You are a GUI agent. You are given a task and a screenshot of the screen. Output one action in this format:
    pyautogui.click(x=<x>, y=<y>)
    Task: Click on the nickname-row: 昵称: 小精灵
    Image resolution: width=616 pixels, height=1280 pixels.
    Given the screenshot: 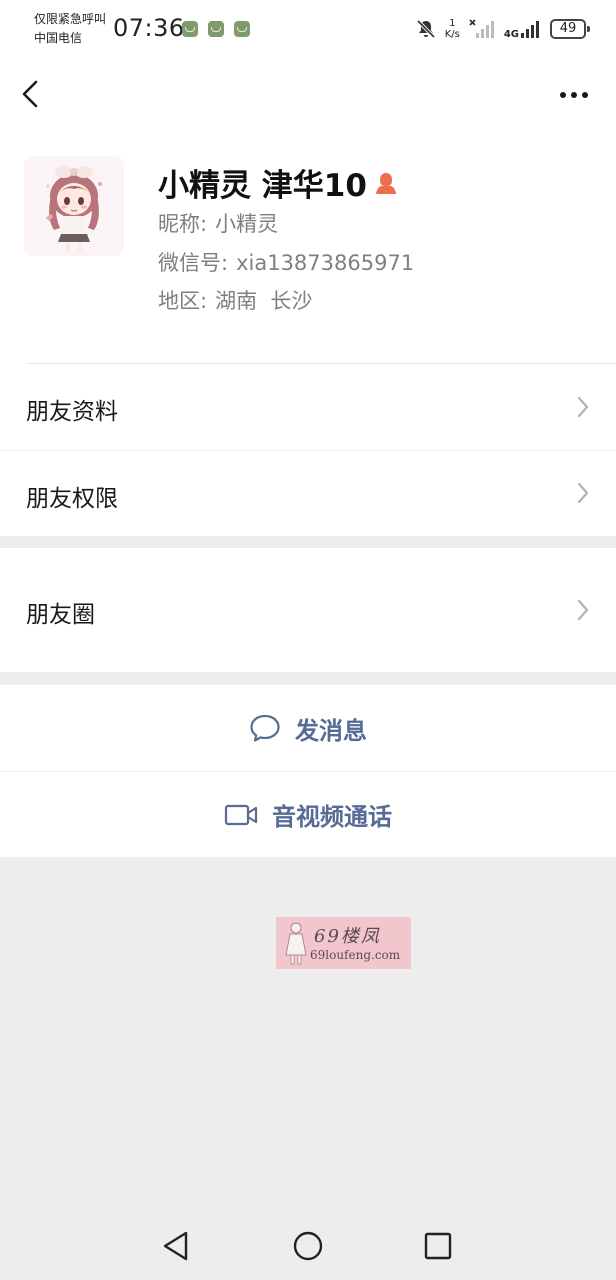 What is the action you would take?
    pyautogui.click(x=218, y=223)
    